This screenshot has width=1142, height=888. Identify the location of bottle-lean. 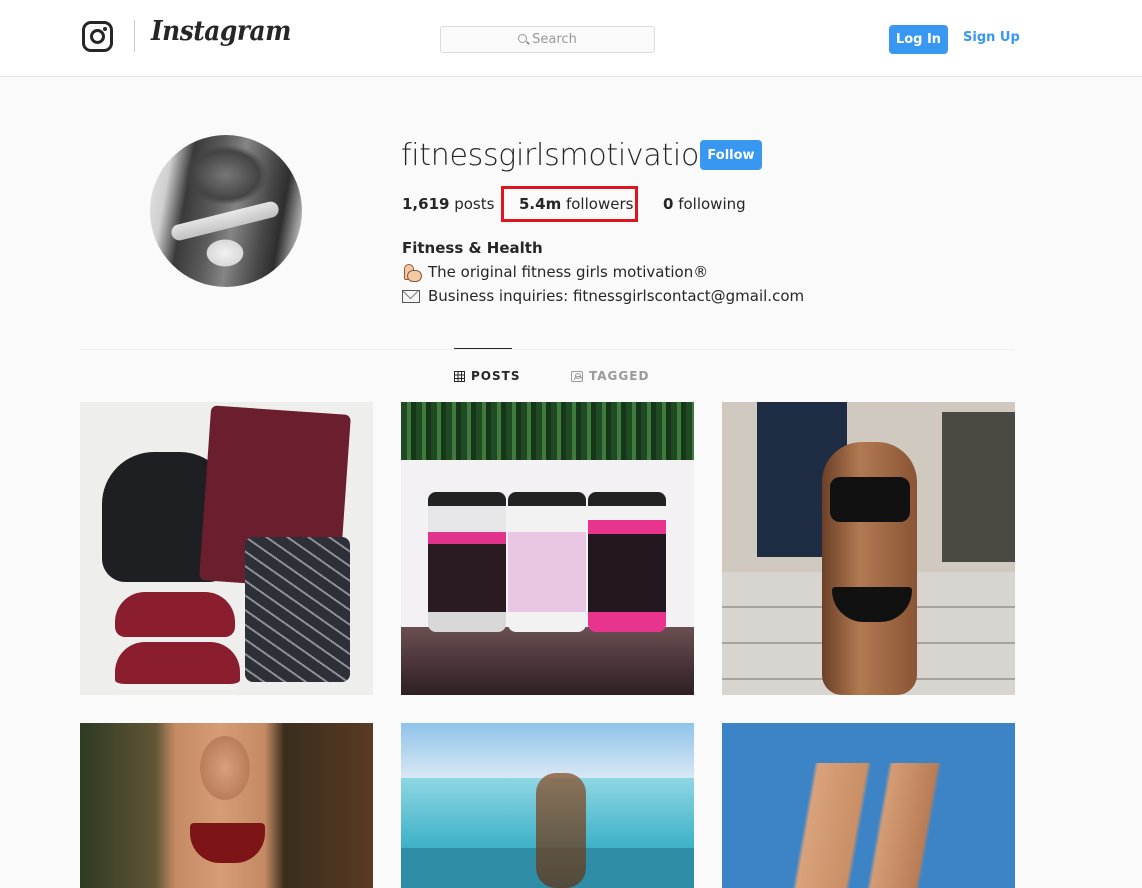
(467, 562).